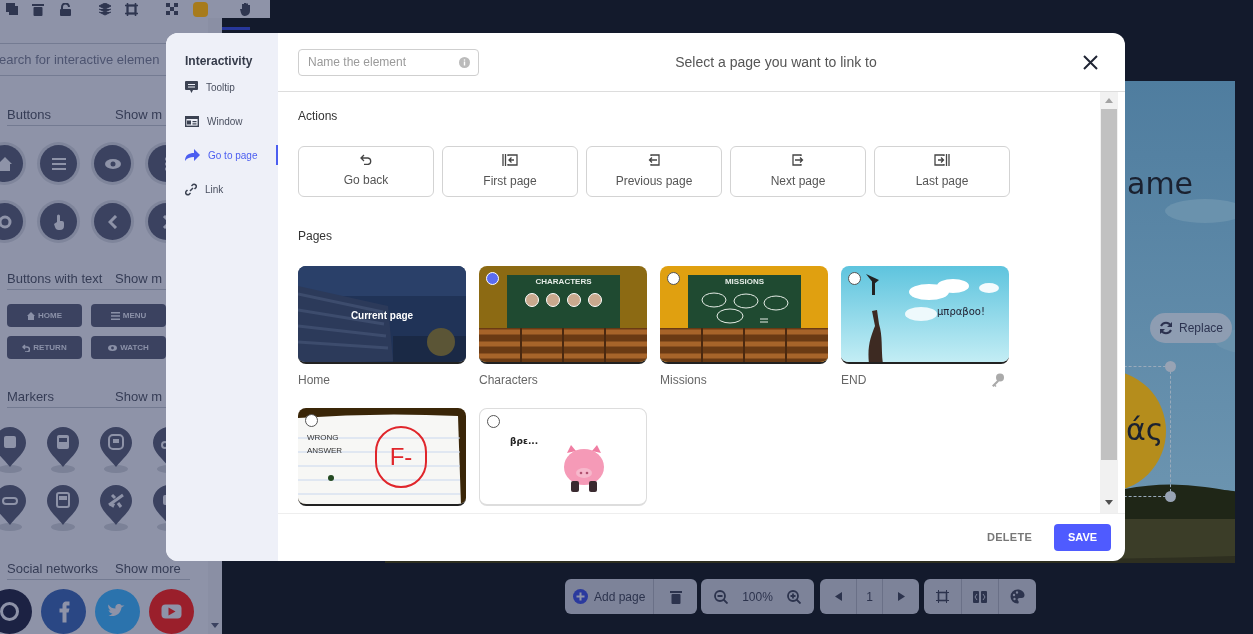 This screenshot has width=1253, height=634. What do you see at coordinates (65, 9) in the screenshot?
I see `lock-icon` at bounding box center [65, 9].